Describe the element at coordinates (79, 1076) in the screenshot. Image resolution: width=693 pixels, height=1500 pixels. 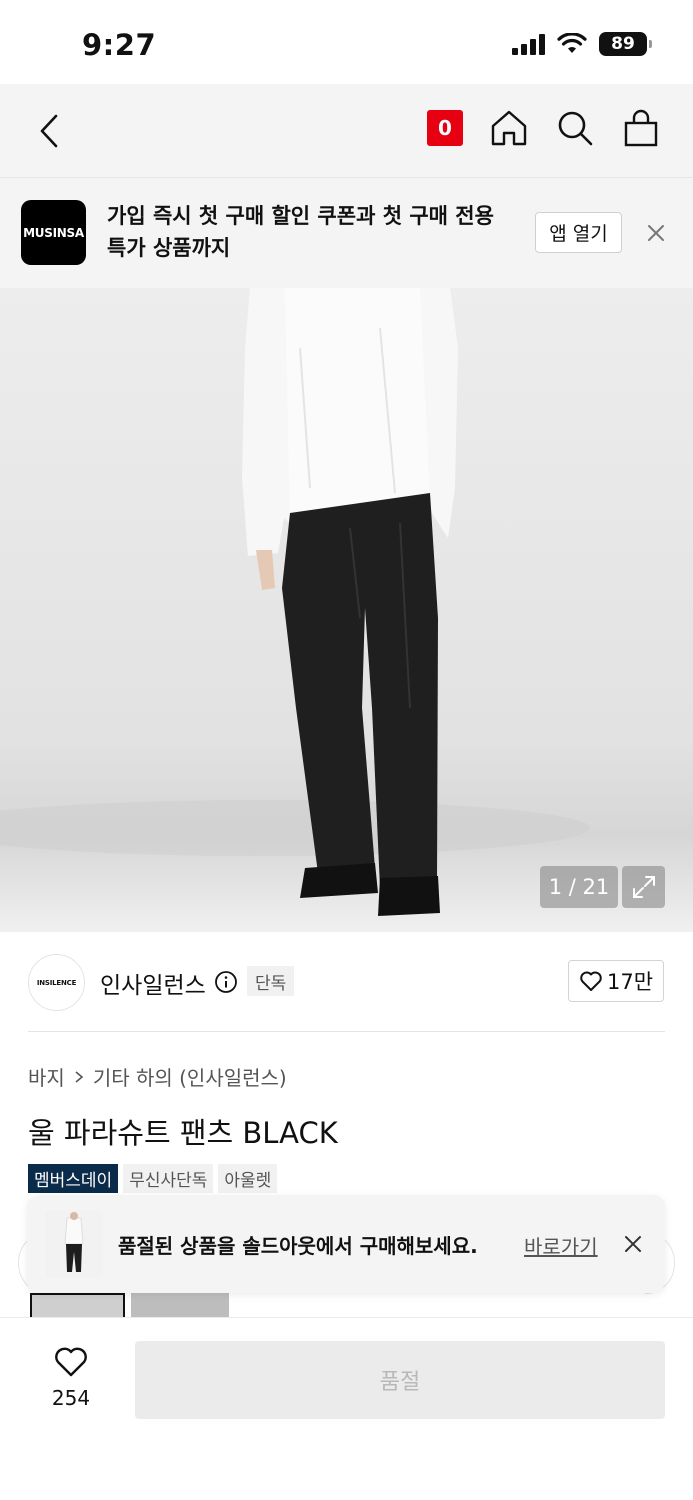
I see `chevron-right-icon` at that location.